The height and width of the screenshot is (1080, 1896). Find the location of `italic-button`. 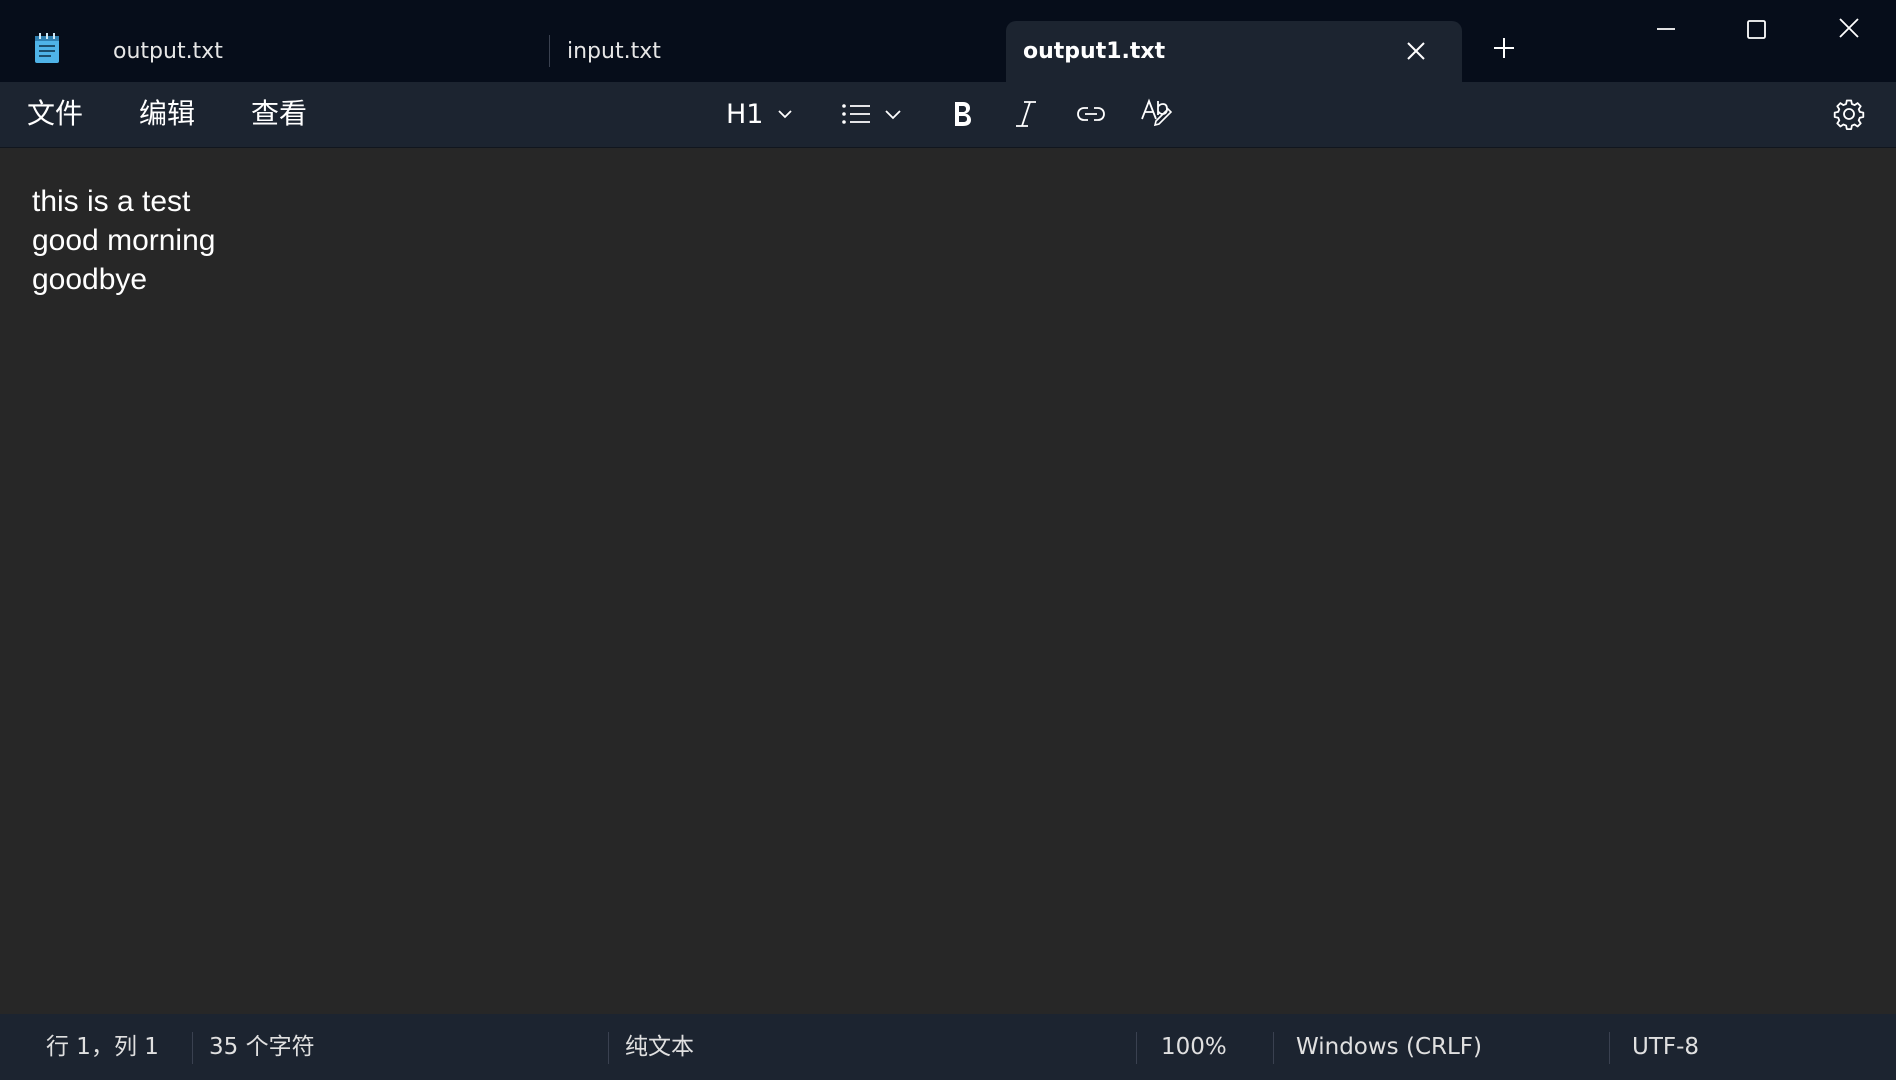

italic-button is located at coordinates (1026, 114).